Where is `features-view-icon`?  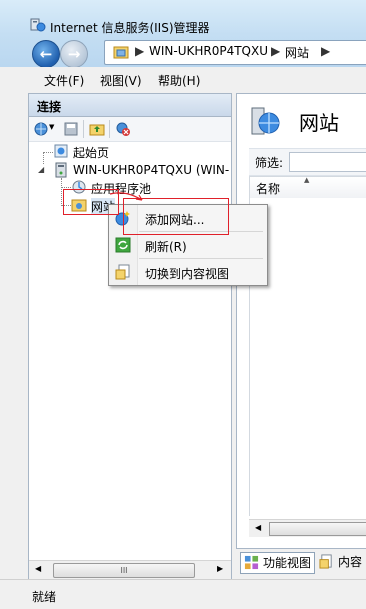 features-view-icon is located at coordinates (251, 562).